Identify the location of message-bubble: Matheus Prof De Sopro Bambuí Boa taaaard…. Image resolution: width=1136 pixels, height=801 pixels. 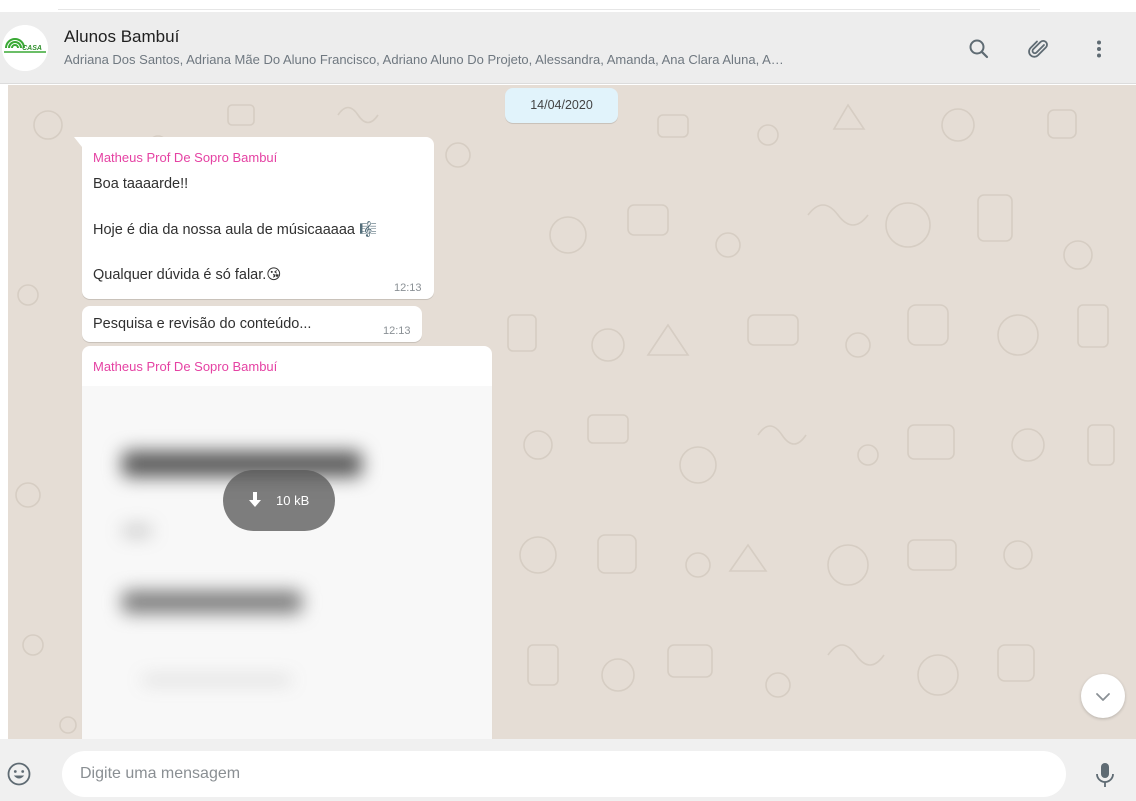
(254, 218).